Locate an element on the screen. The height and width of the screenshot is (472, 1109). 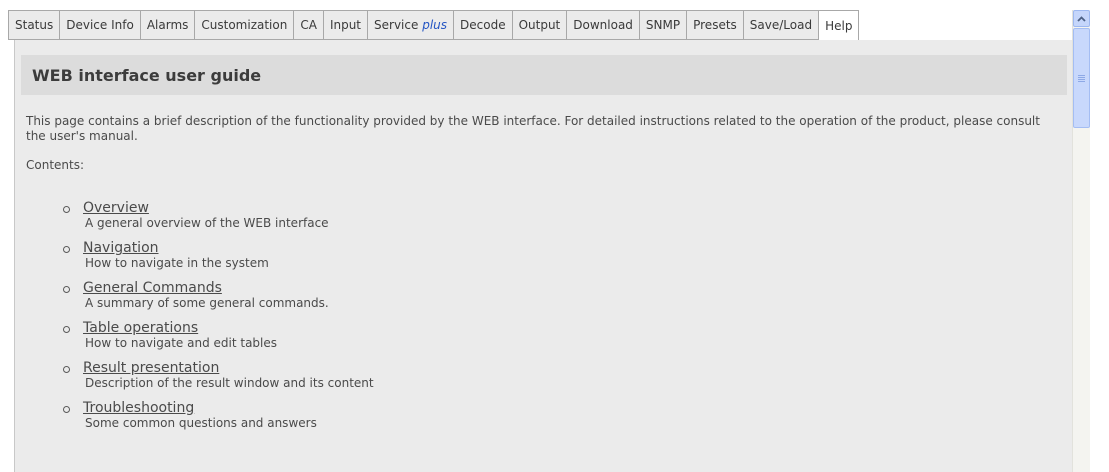
grip-icon is located at coordinates (1081, 78).